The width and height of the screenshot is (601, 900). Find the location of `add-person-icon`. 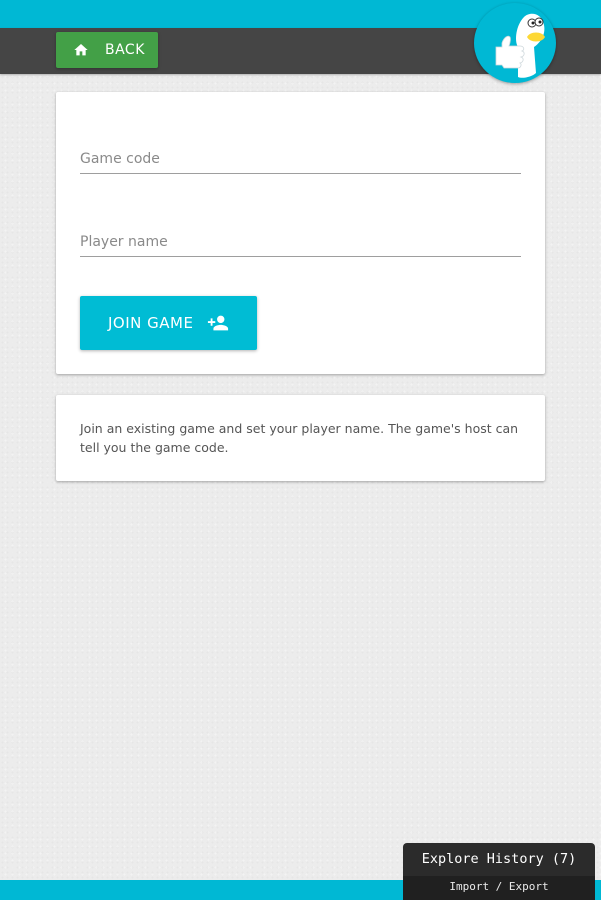

add-person-icon is located at coordinates (218, 323).